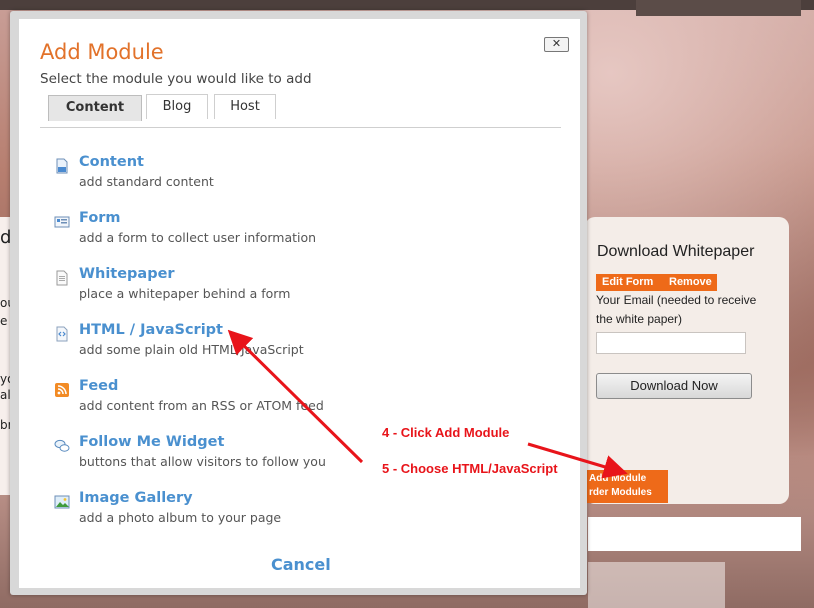  I want to click on arrow-to-add-module, so click(577, 460).